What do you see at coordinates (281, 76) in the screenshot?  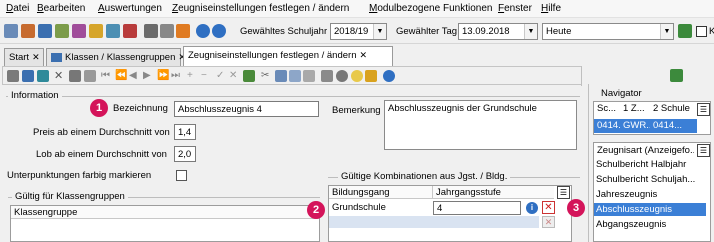 I see `copy-clipboard-icon` at bounding box center [281, 76].